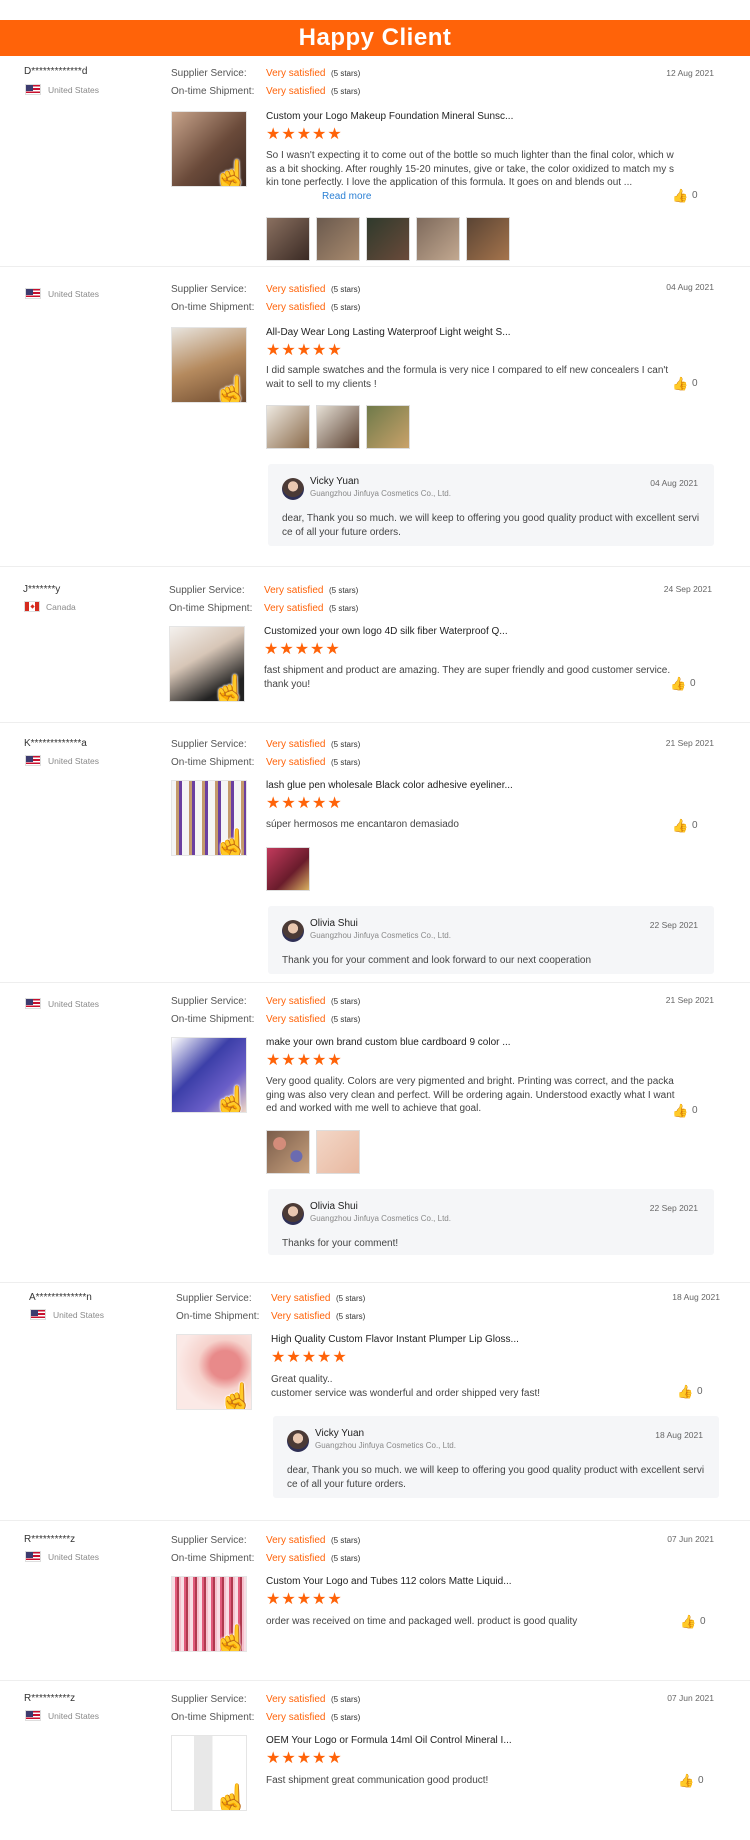 Image resolution: width=750 pixels, height=1840 pixels. Describe the element at coordinates (346, 1019) in the screenshot. I see `shipment-stars: (5 stars)` at that location.